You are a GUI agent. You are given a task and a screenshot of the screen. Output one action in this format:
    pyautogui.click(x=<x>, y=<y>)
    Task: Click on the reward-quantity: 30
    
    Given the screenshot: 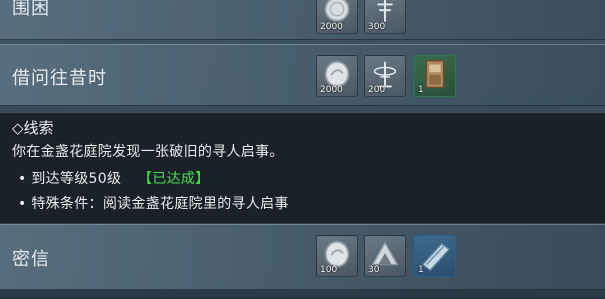 What is the action you would take?
    pyautogui.click(x=374, y=270)
    